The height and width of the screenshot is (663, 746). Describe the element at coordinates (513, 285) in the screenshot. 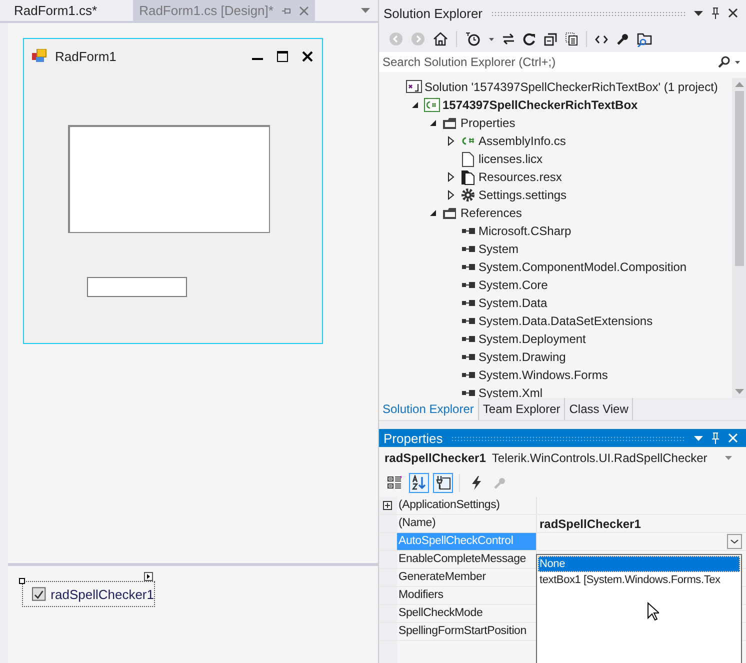

I see `tree-item: System.Core` at that location.